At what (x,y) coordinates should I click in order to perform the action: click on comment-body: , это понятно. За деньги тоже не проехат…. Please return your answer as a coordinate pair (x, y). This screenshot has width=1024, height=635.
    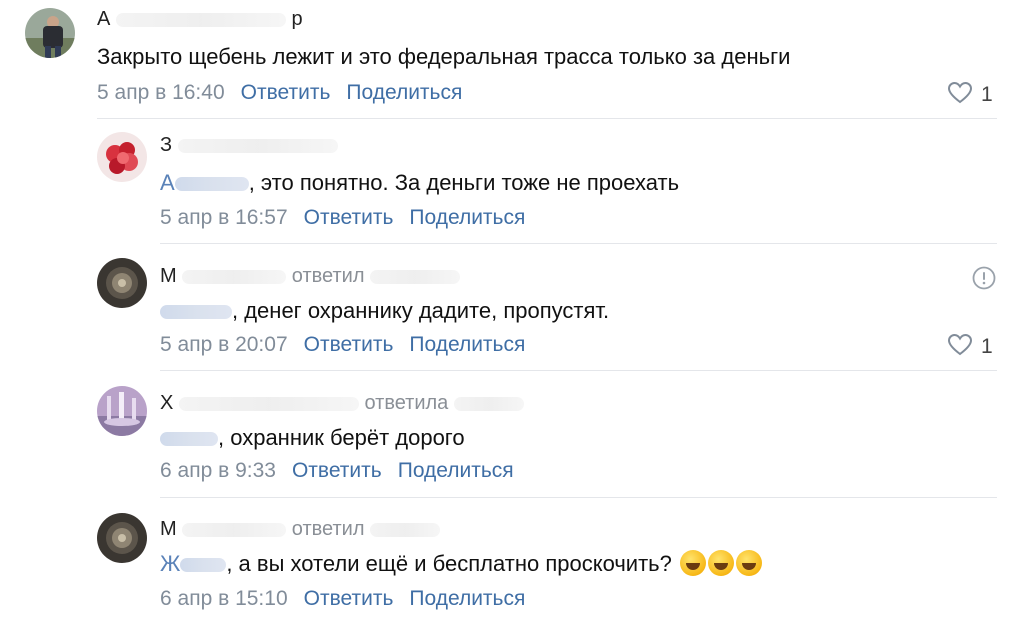
    Looking at the image, I should click on (464, 182).